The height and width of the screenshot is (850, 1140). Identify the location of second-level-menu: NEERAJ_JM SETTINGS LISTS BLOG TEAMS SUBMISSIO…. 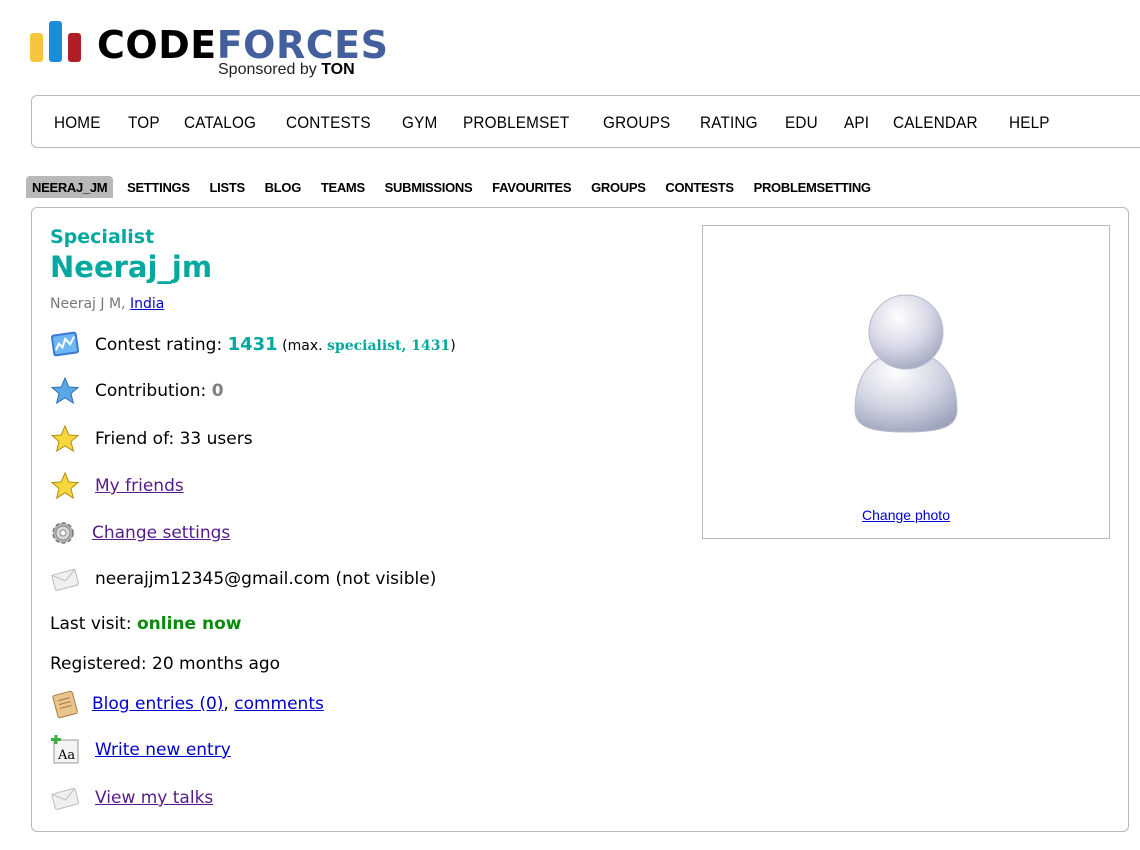
(455, 187).